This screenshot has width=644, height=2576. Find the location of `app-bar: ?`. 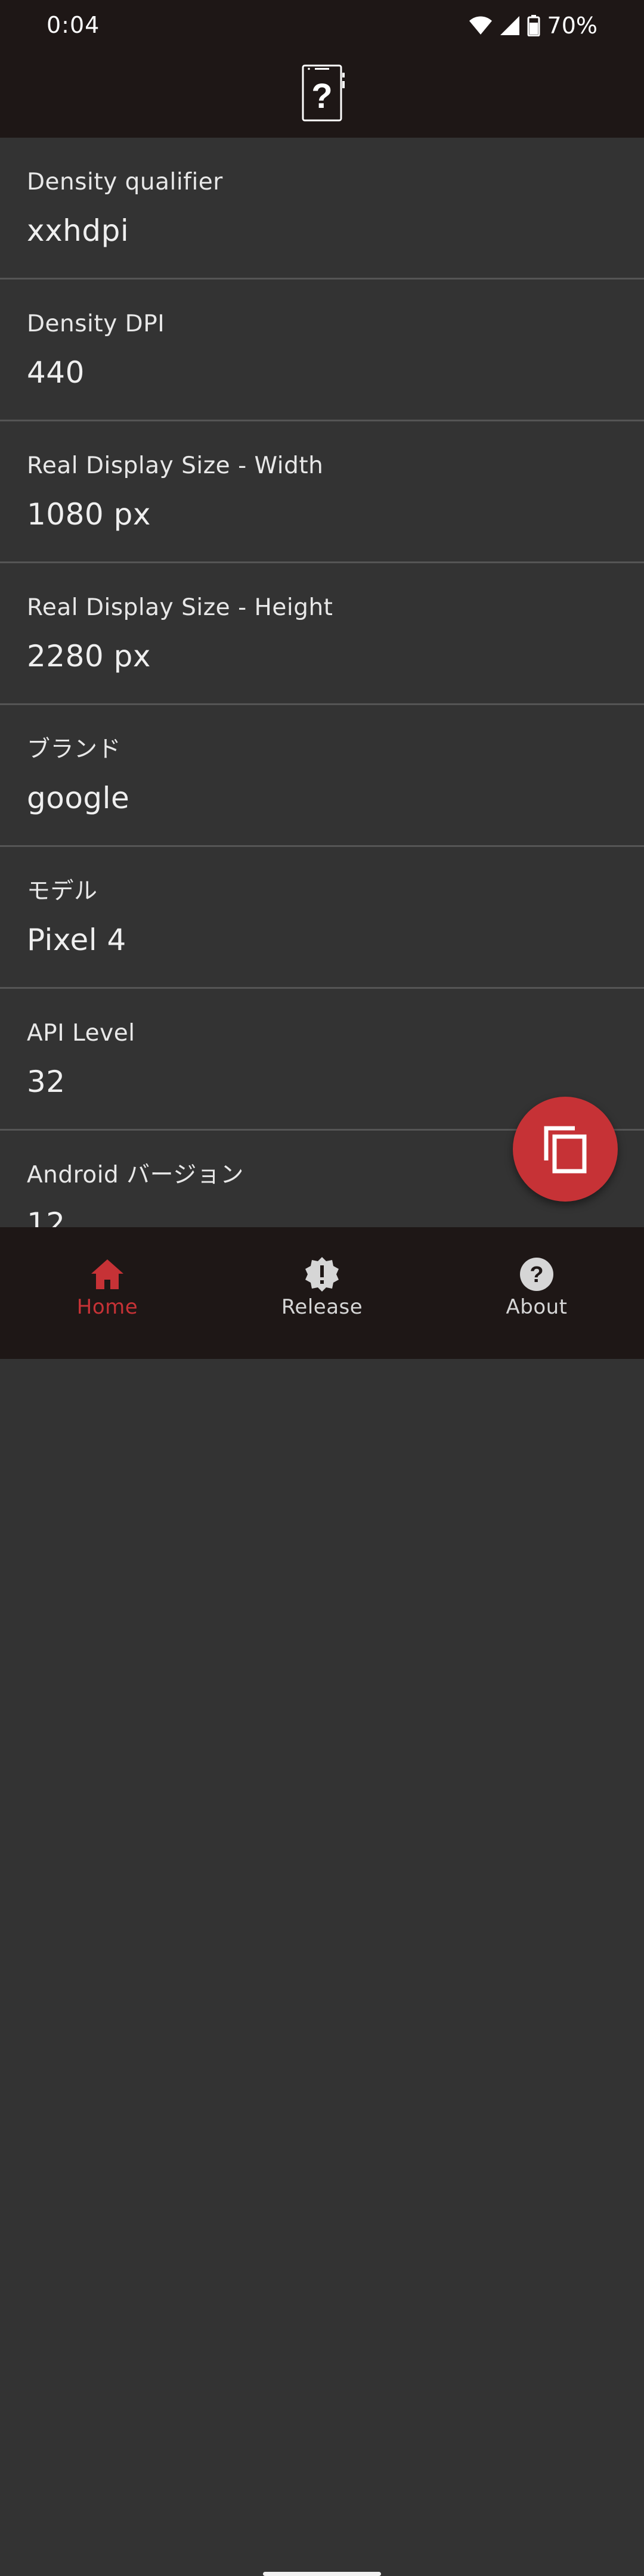

app-bar: ? is located at coordinates (322, 94).